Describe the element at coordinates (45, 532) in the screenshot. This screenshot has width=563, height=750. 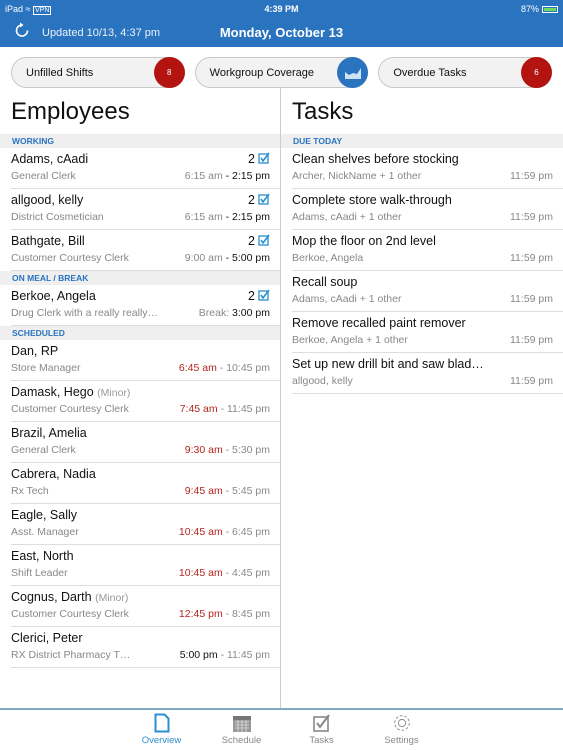
I see `employee-role: Asst. Manager` at that location.